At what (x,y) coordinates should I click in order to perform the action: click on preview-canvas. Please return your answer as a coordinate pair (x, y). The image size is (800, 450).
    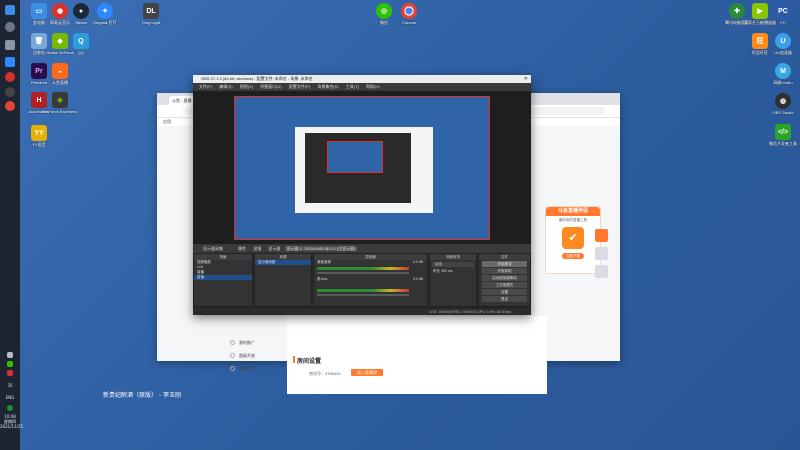
    Looking at the image, I should click on (362, 168).